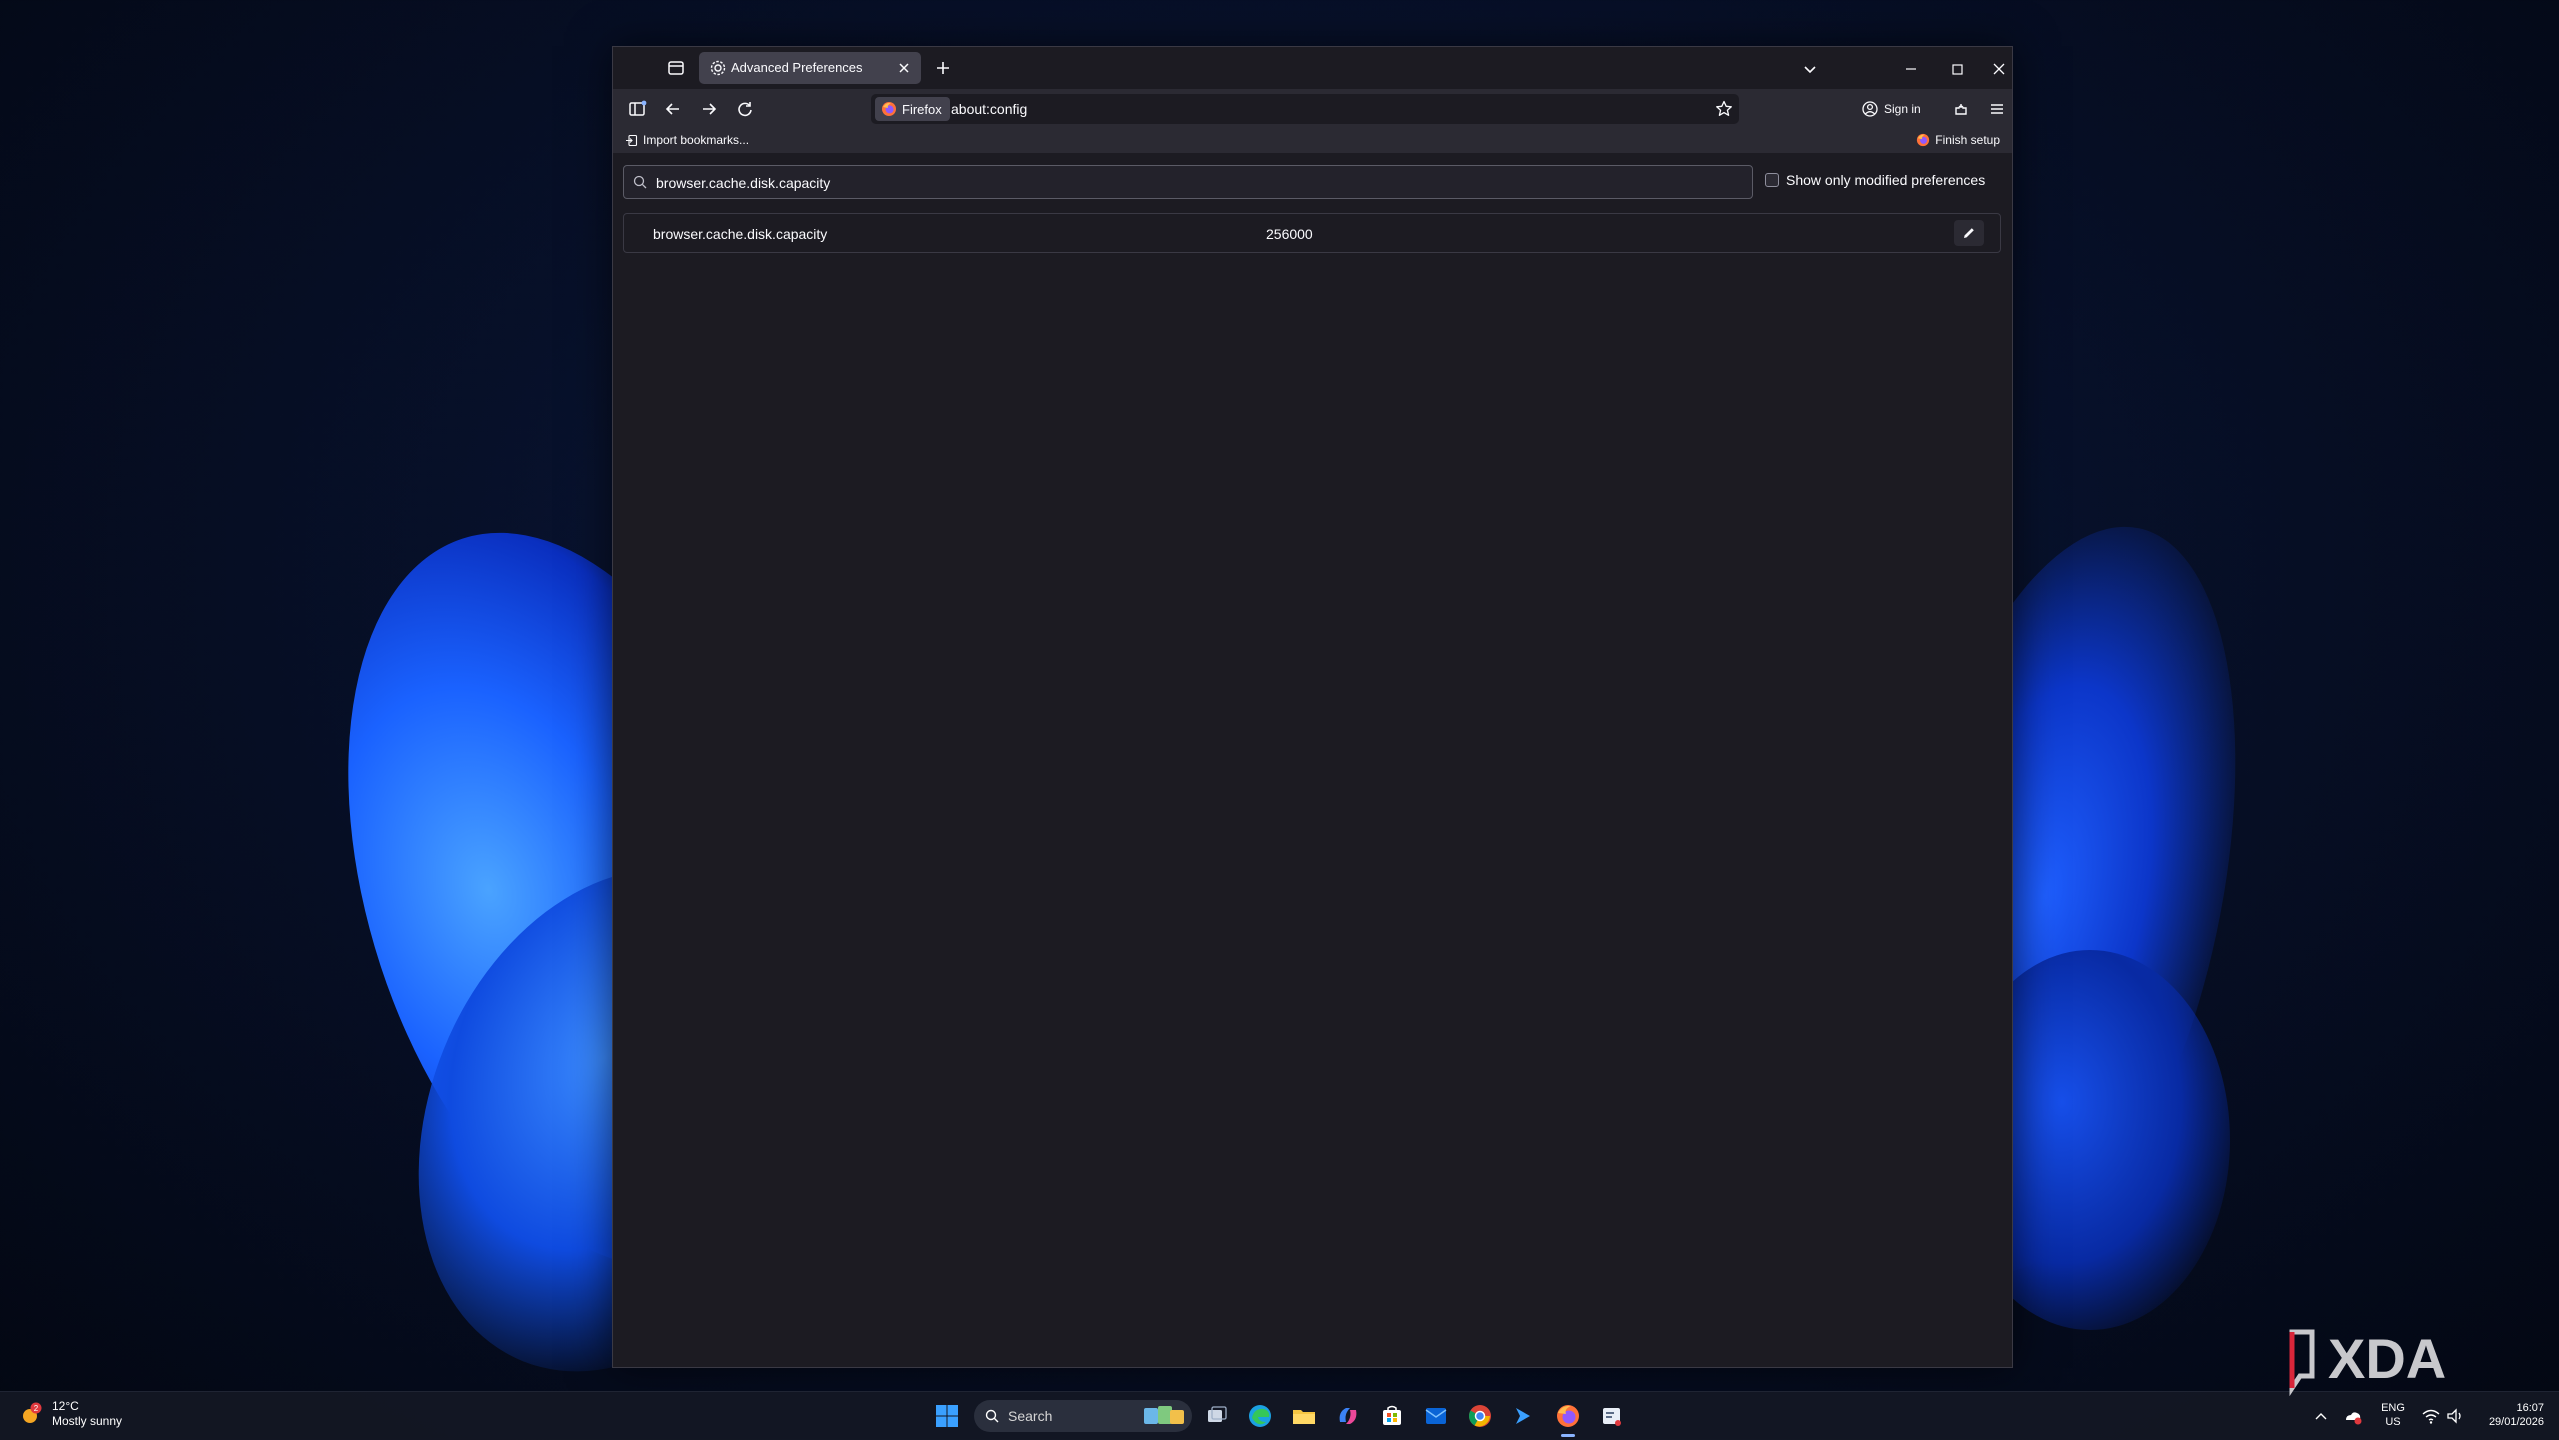 The height and width of the screenshot is (1440, 2559). I want to click on identity-box: Firefox, so click(912, 109).